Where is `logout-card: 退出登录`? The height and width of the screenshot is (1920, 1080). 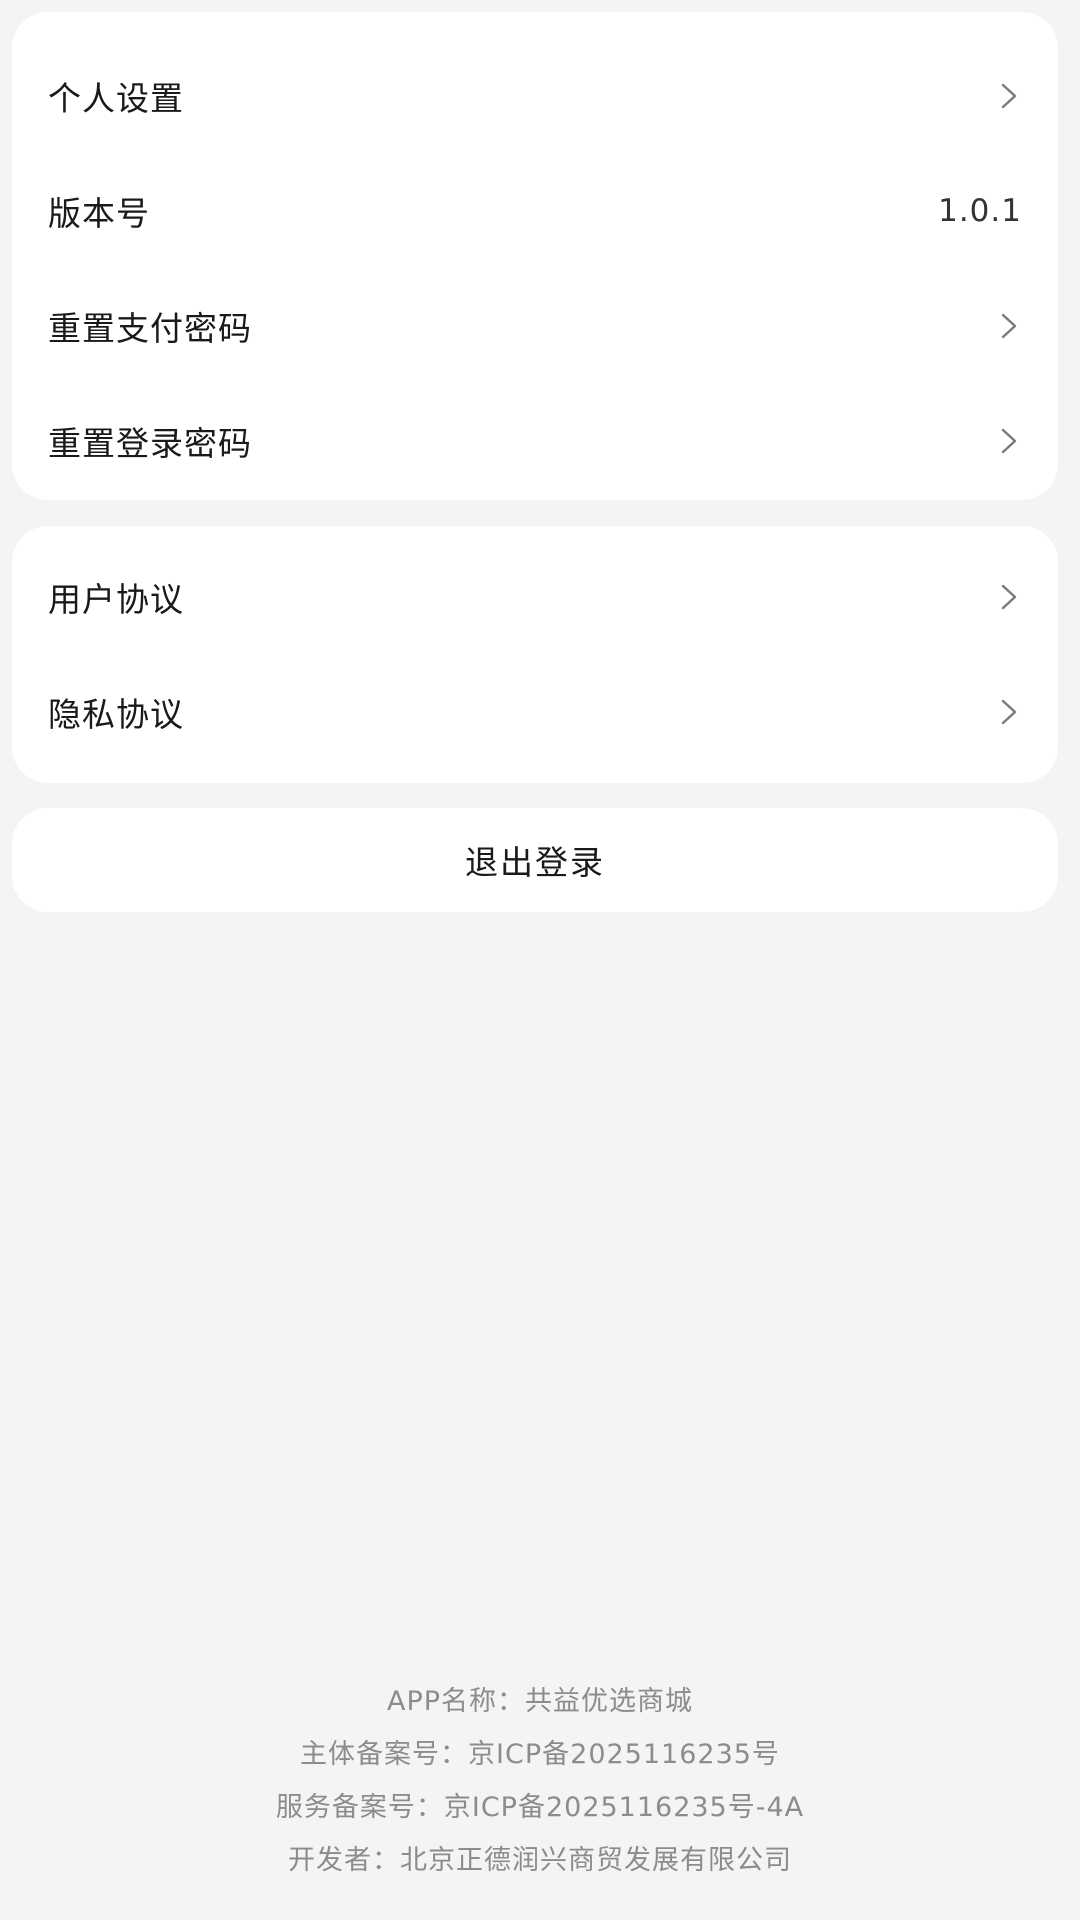 logout-card: 退出登录 is located at coordinates (535, 860).